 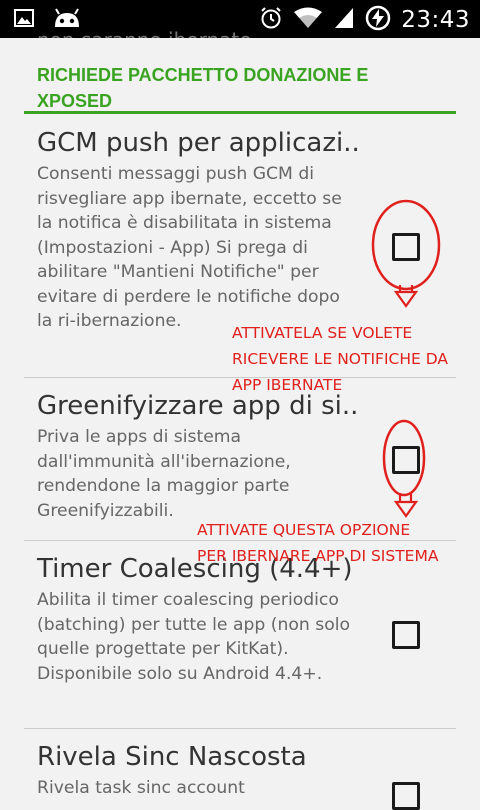 I want to click on annotation-overlay, so click(x=406, y=358).